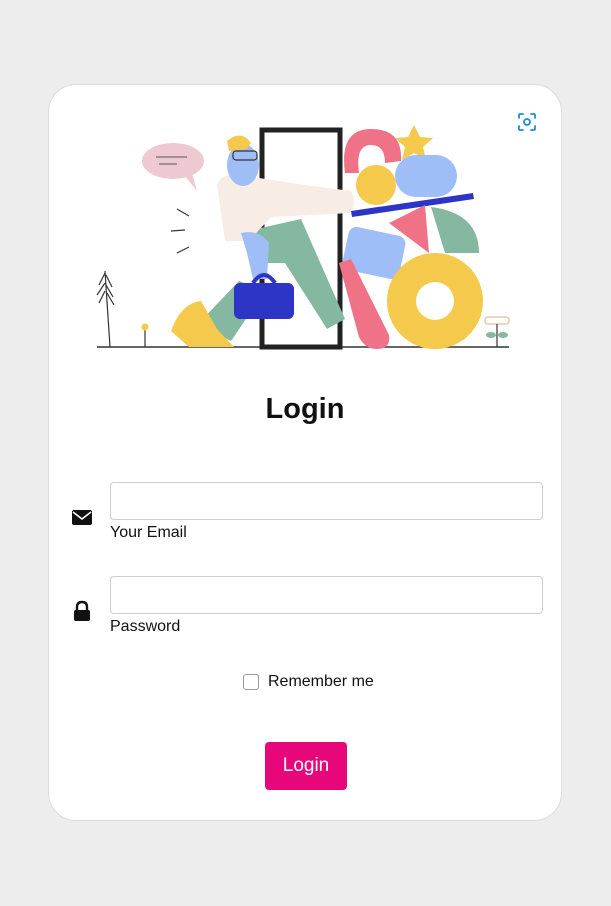 The image size is (611, 906). What do you see at coordinates (145, 626) in the screenshot?
I see `password-label: Password` at bounding box center [145, 626].